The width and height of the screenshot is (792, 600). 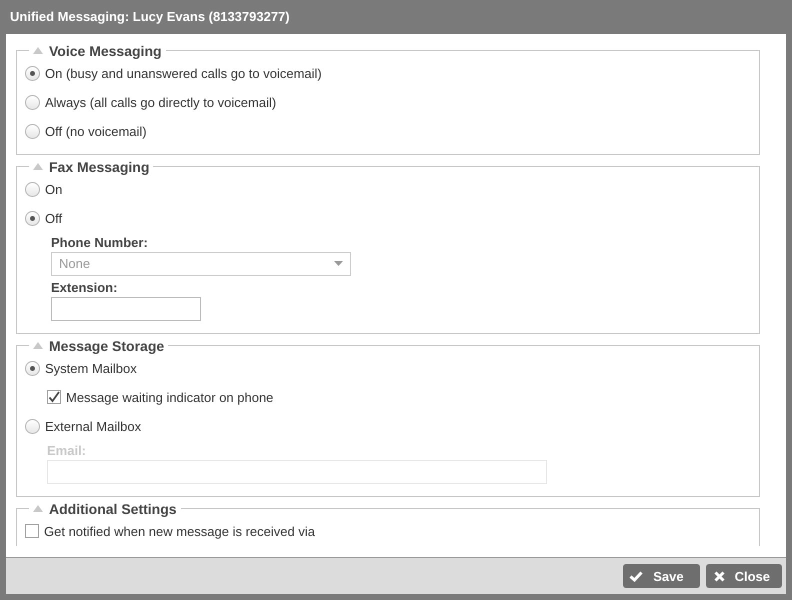 I want to click on option-label: Always (all calls go directly to voicemail), so click(x=160, y=102).